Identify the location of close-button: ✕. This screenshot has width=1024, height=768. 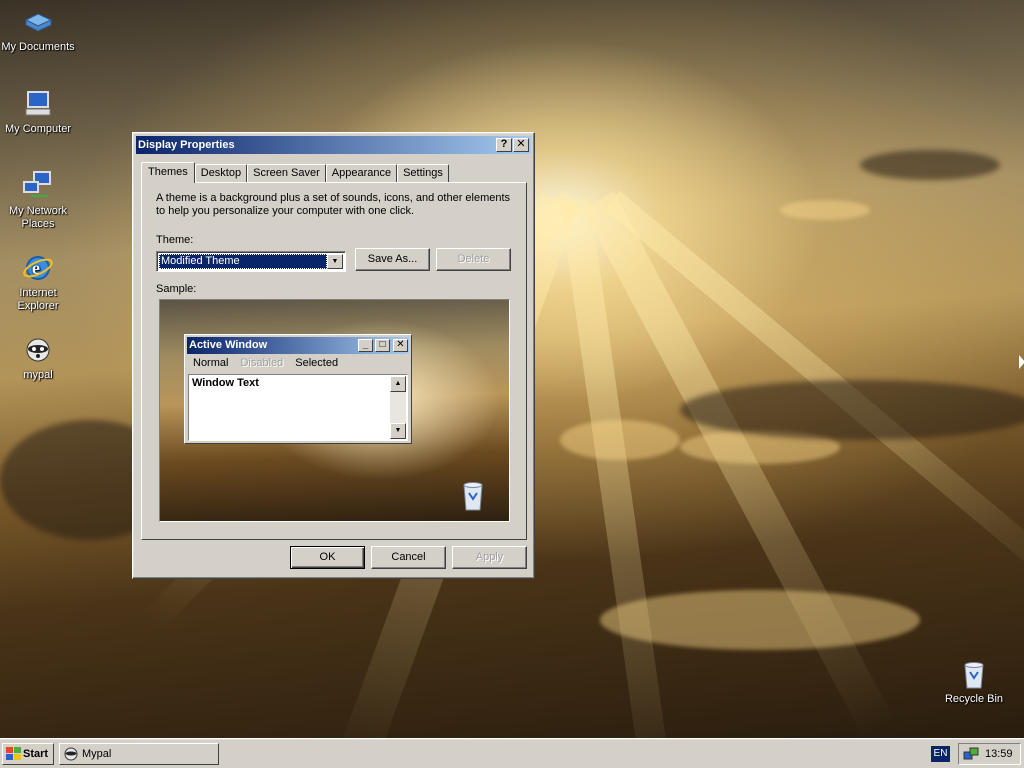
(521, 145).